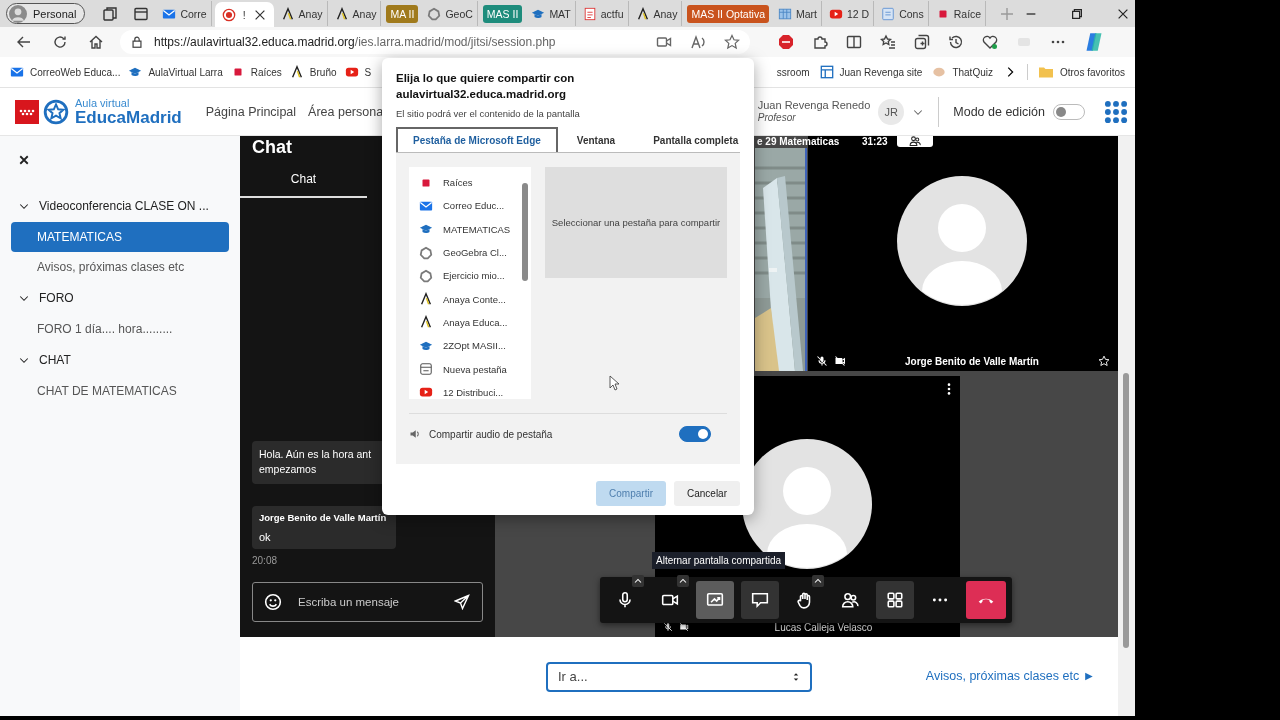 The width and height of the screenshot is (1280, 720). What do you see at coordinates (895, 600) in the screenshot?
I see `tile-view-icon` at bounding box center [895, 600].